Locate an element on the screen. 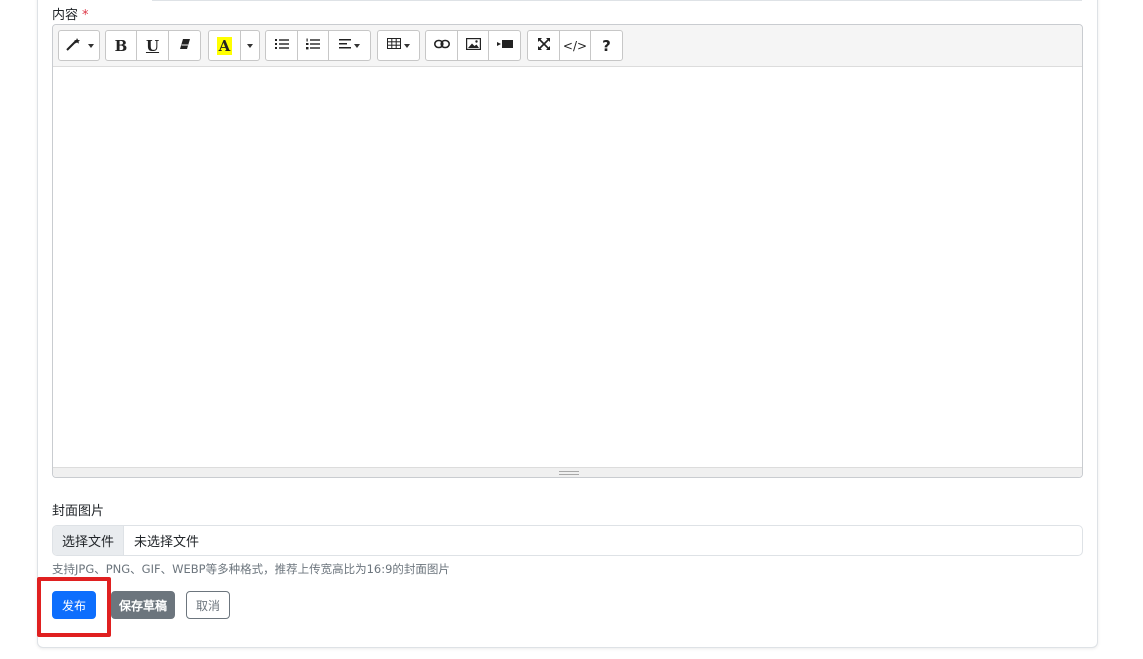 Image resolution: width=1143 pixels, height=659 pixels. font-color-button: A is located at coordinates (224, 45).